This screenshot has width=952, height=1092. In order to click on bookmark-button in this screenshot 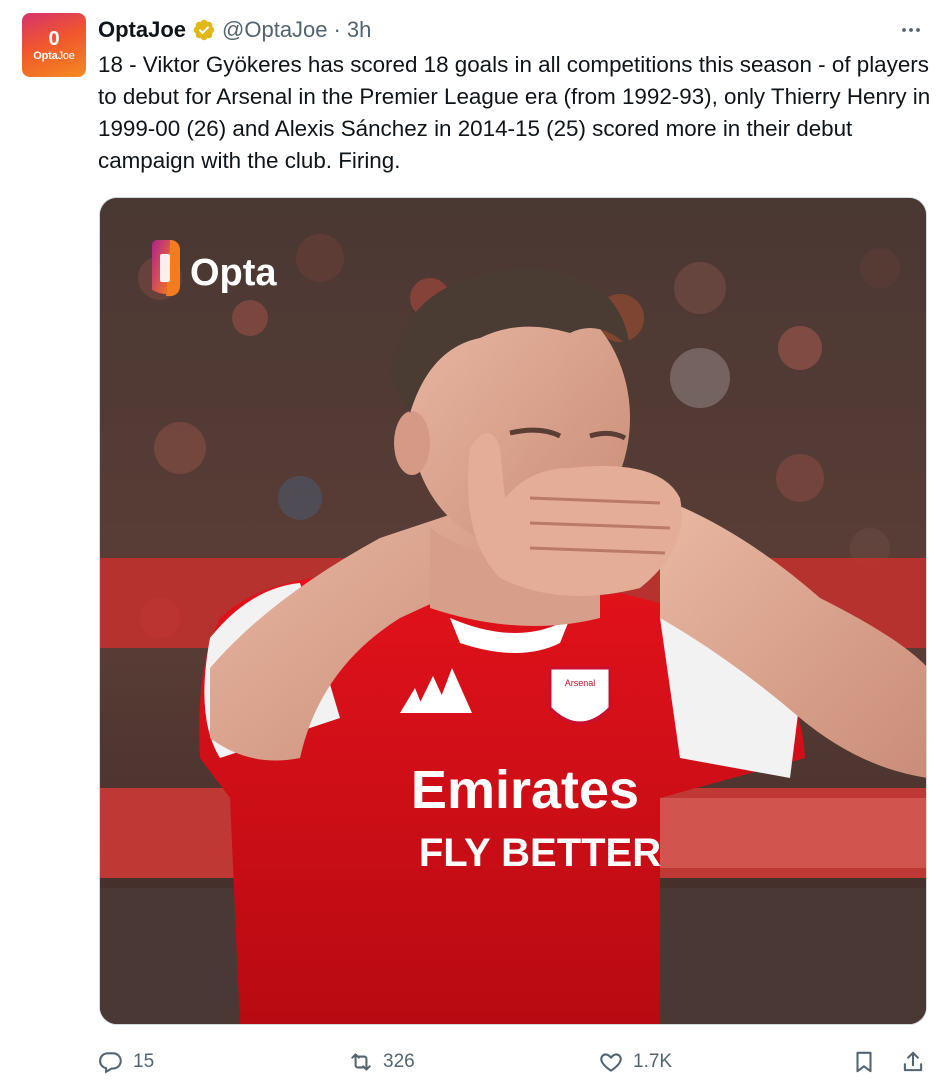, I will do `click(864, 1062)`.